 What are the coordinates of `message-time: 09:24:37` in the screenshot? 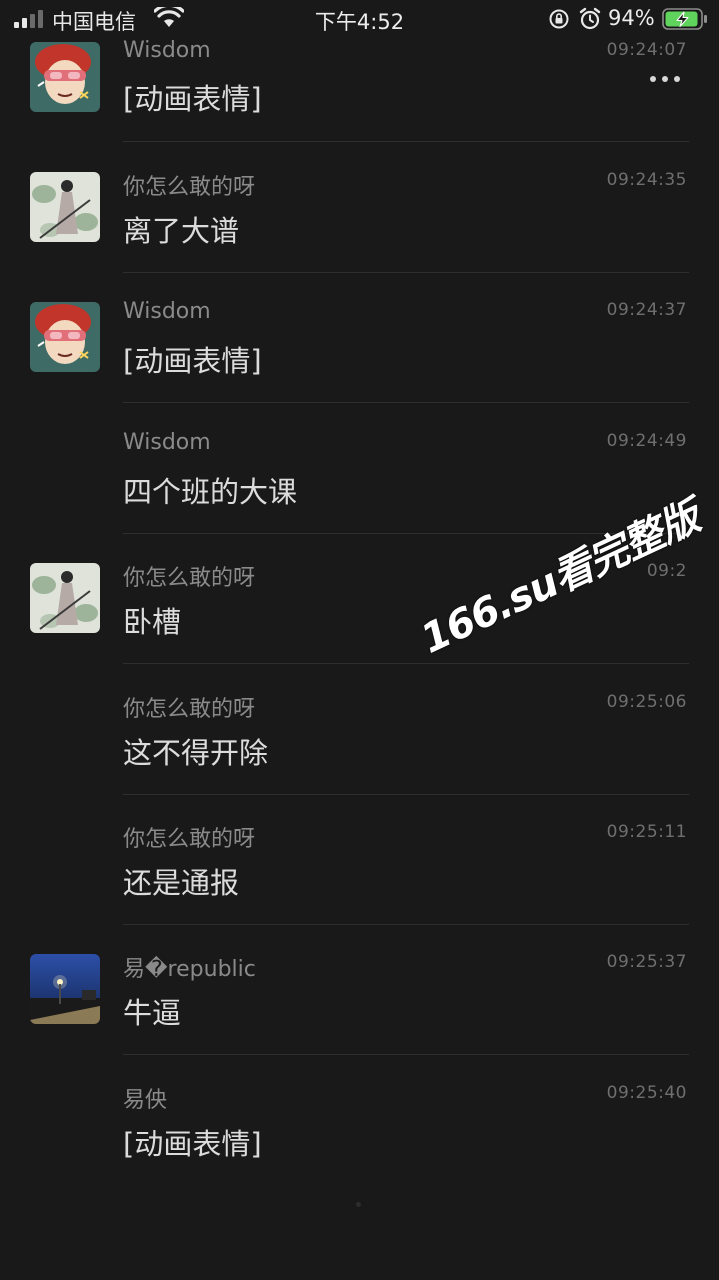 It's located at (646, 310).